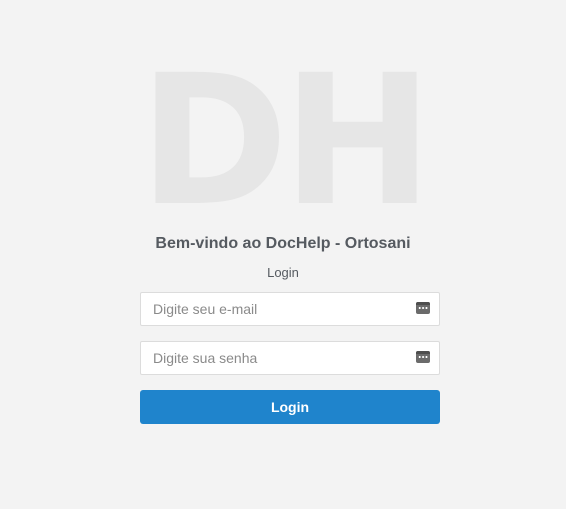  I want to click on password-field, so click(290, 358).